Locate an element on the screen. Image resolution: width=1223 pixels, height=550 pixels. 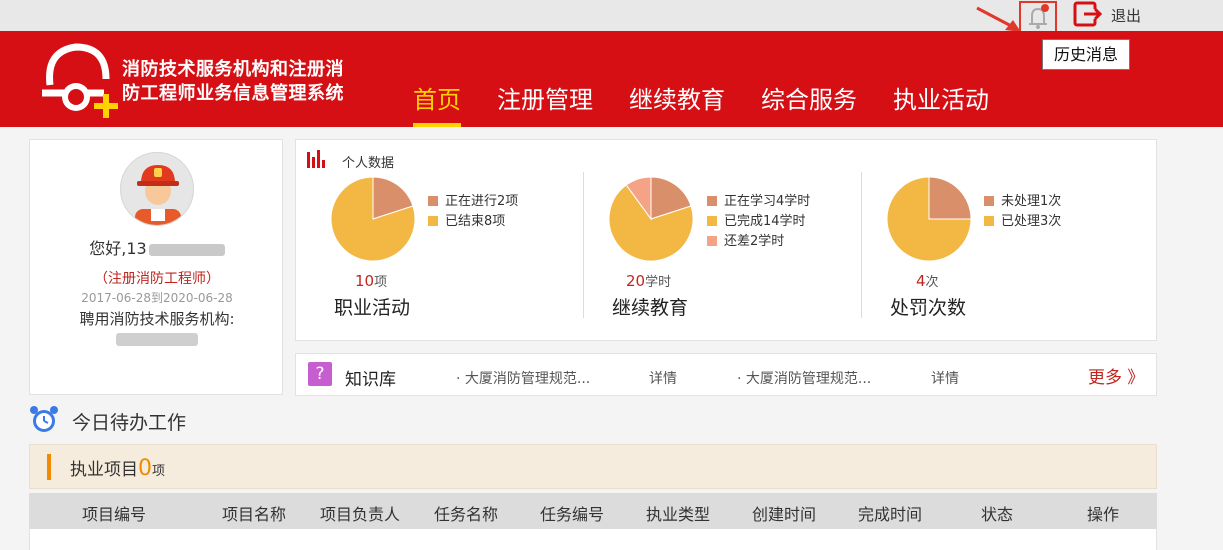
history-messages-button is located at coordinates (1038, 17).